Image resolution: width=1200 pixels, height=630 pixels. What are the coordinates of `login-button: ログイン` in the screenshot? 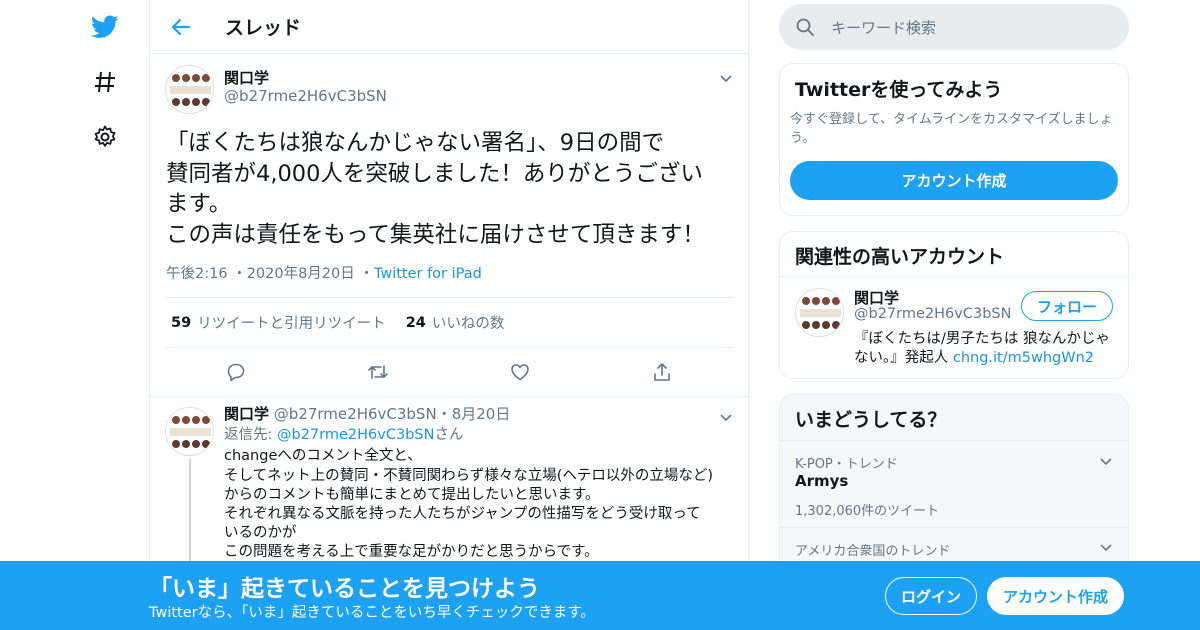 It's located at (931, 596).